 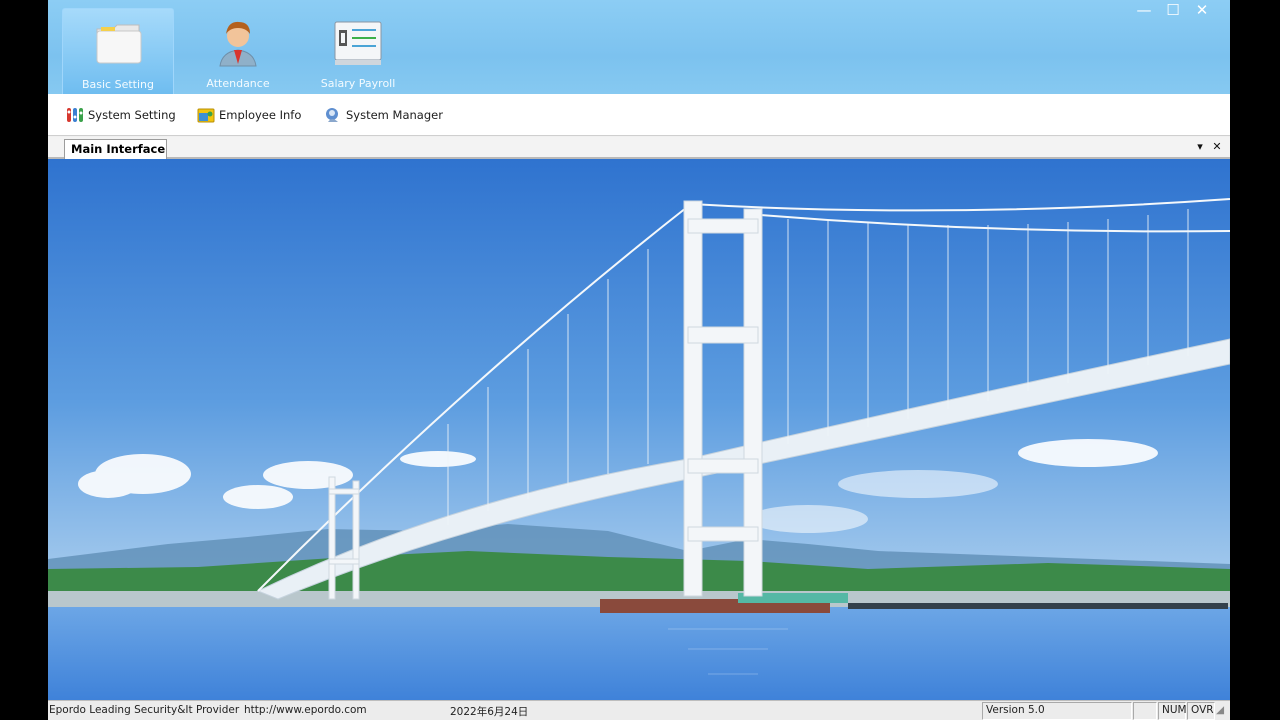 I want to click on toolbar-item-label: System Manager, so click(x=394, y=115).